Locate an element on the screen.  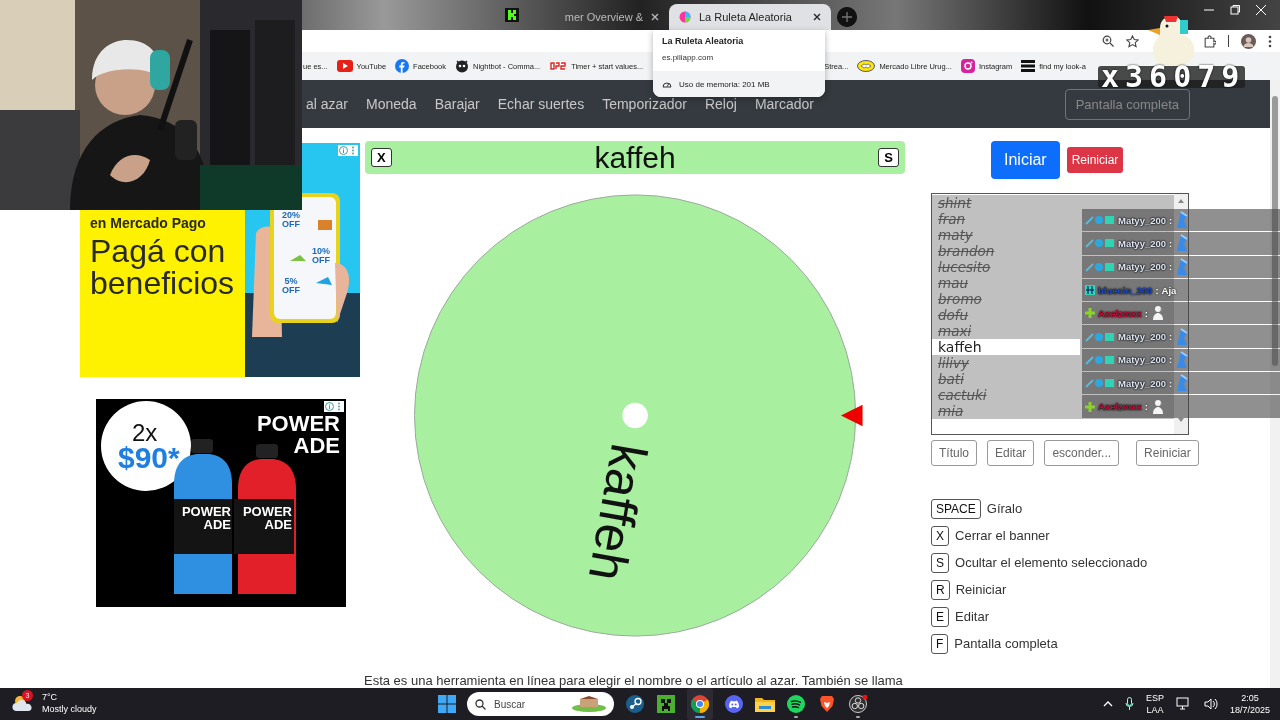
language-indicator: ESP LAA is located at coordinates (1154, 704).